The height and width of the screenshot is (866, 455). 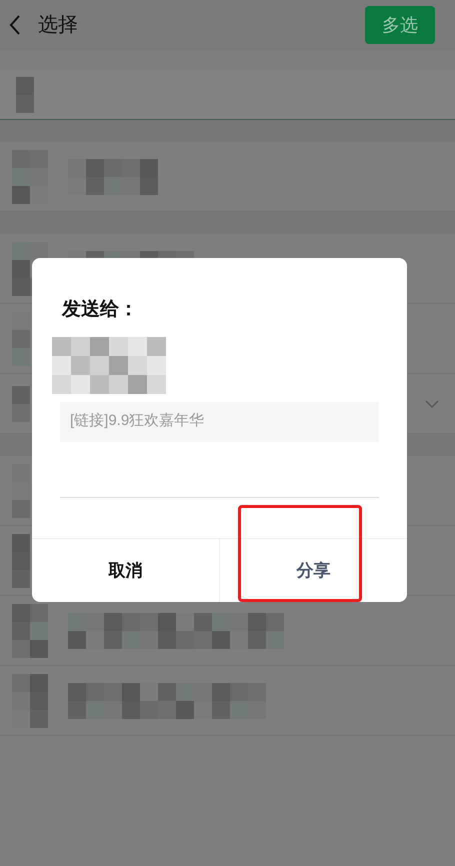 I want to click on message-text: [链接]9.9狂欢嘉年华, so click(x=137, y=421).